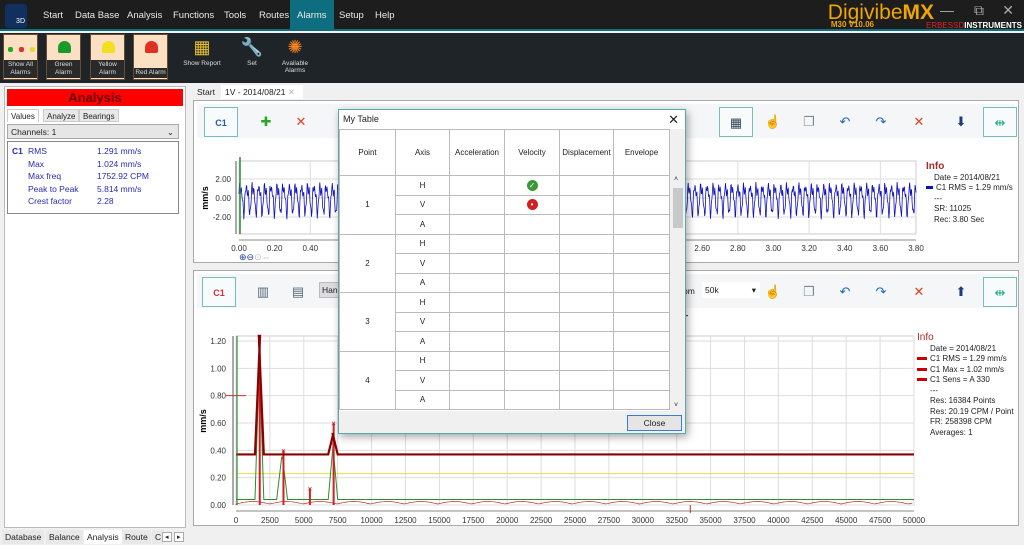 This screenshot has height=545, width=1024. I want to click on channel-button: C1, so click(219, 292).